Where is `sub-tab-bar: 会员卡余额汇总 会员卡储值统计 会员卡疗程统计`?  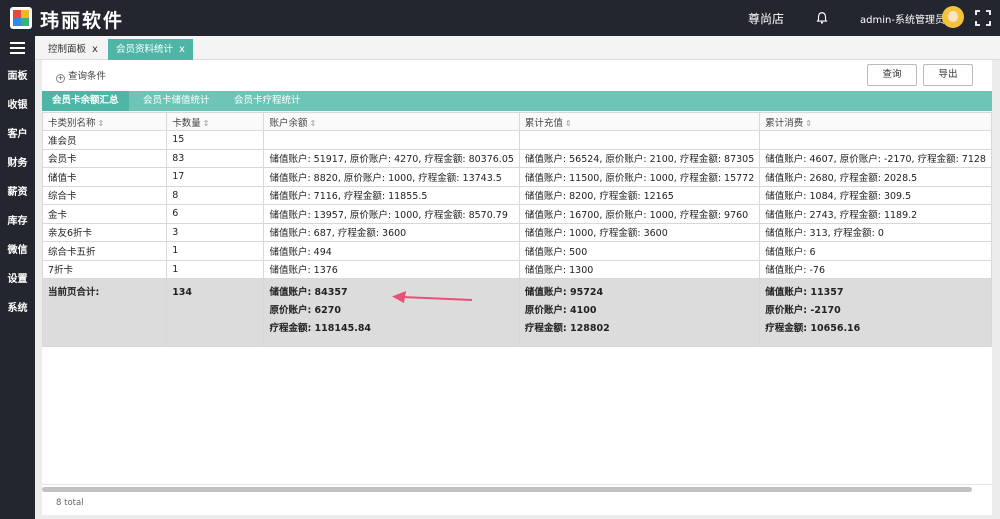 sub-tab-bar: 会员卡余额汇总 会员卡储值统计 会员卡疗程统计 is located at coordinates (517, 101).